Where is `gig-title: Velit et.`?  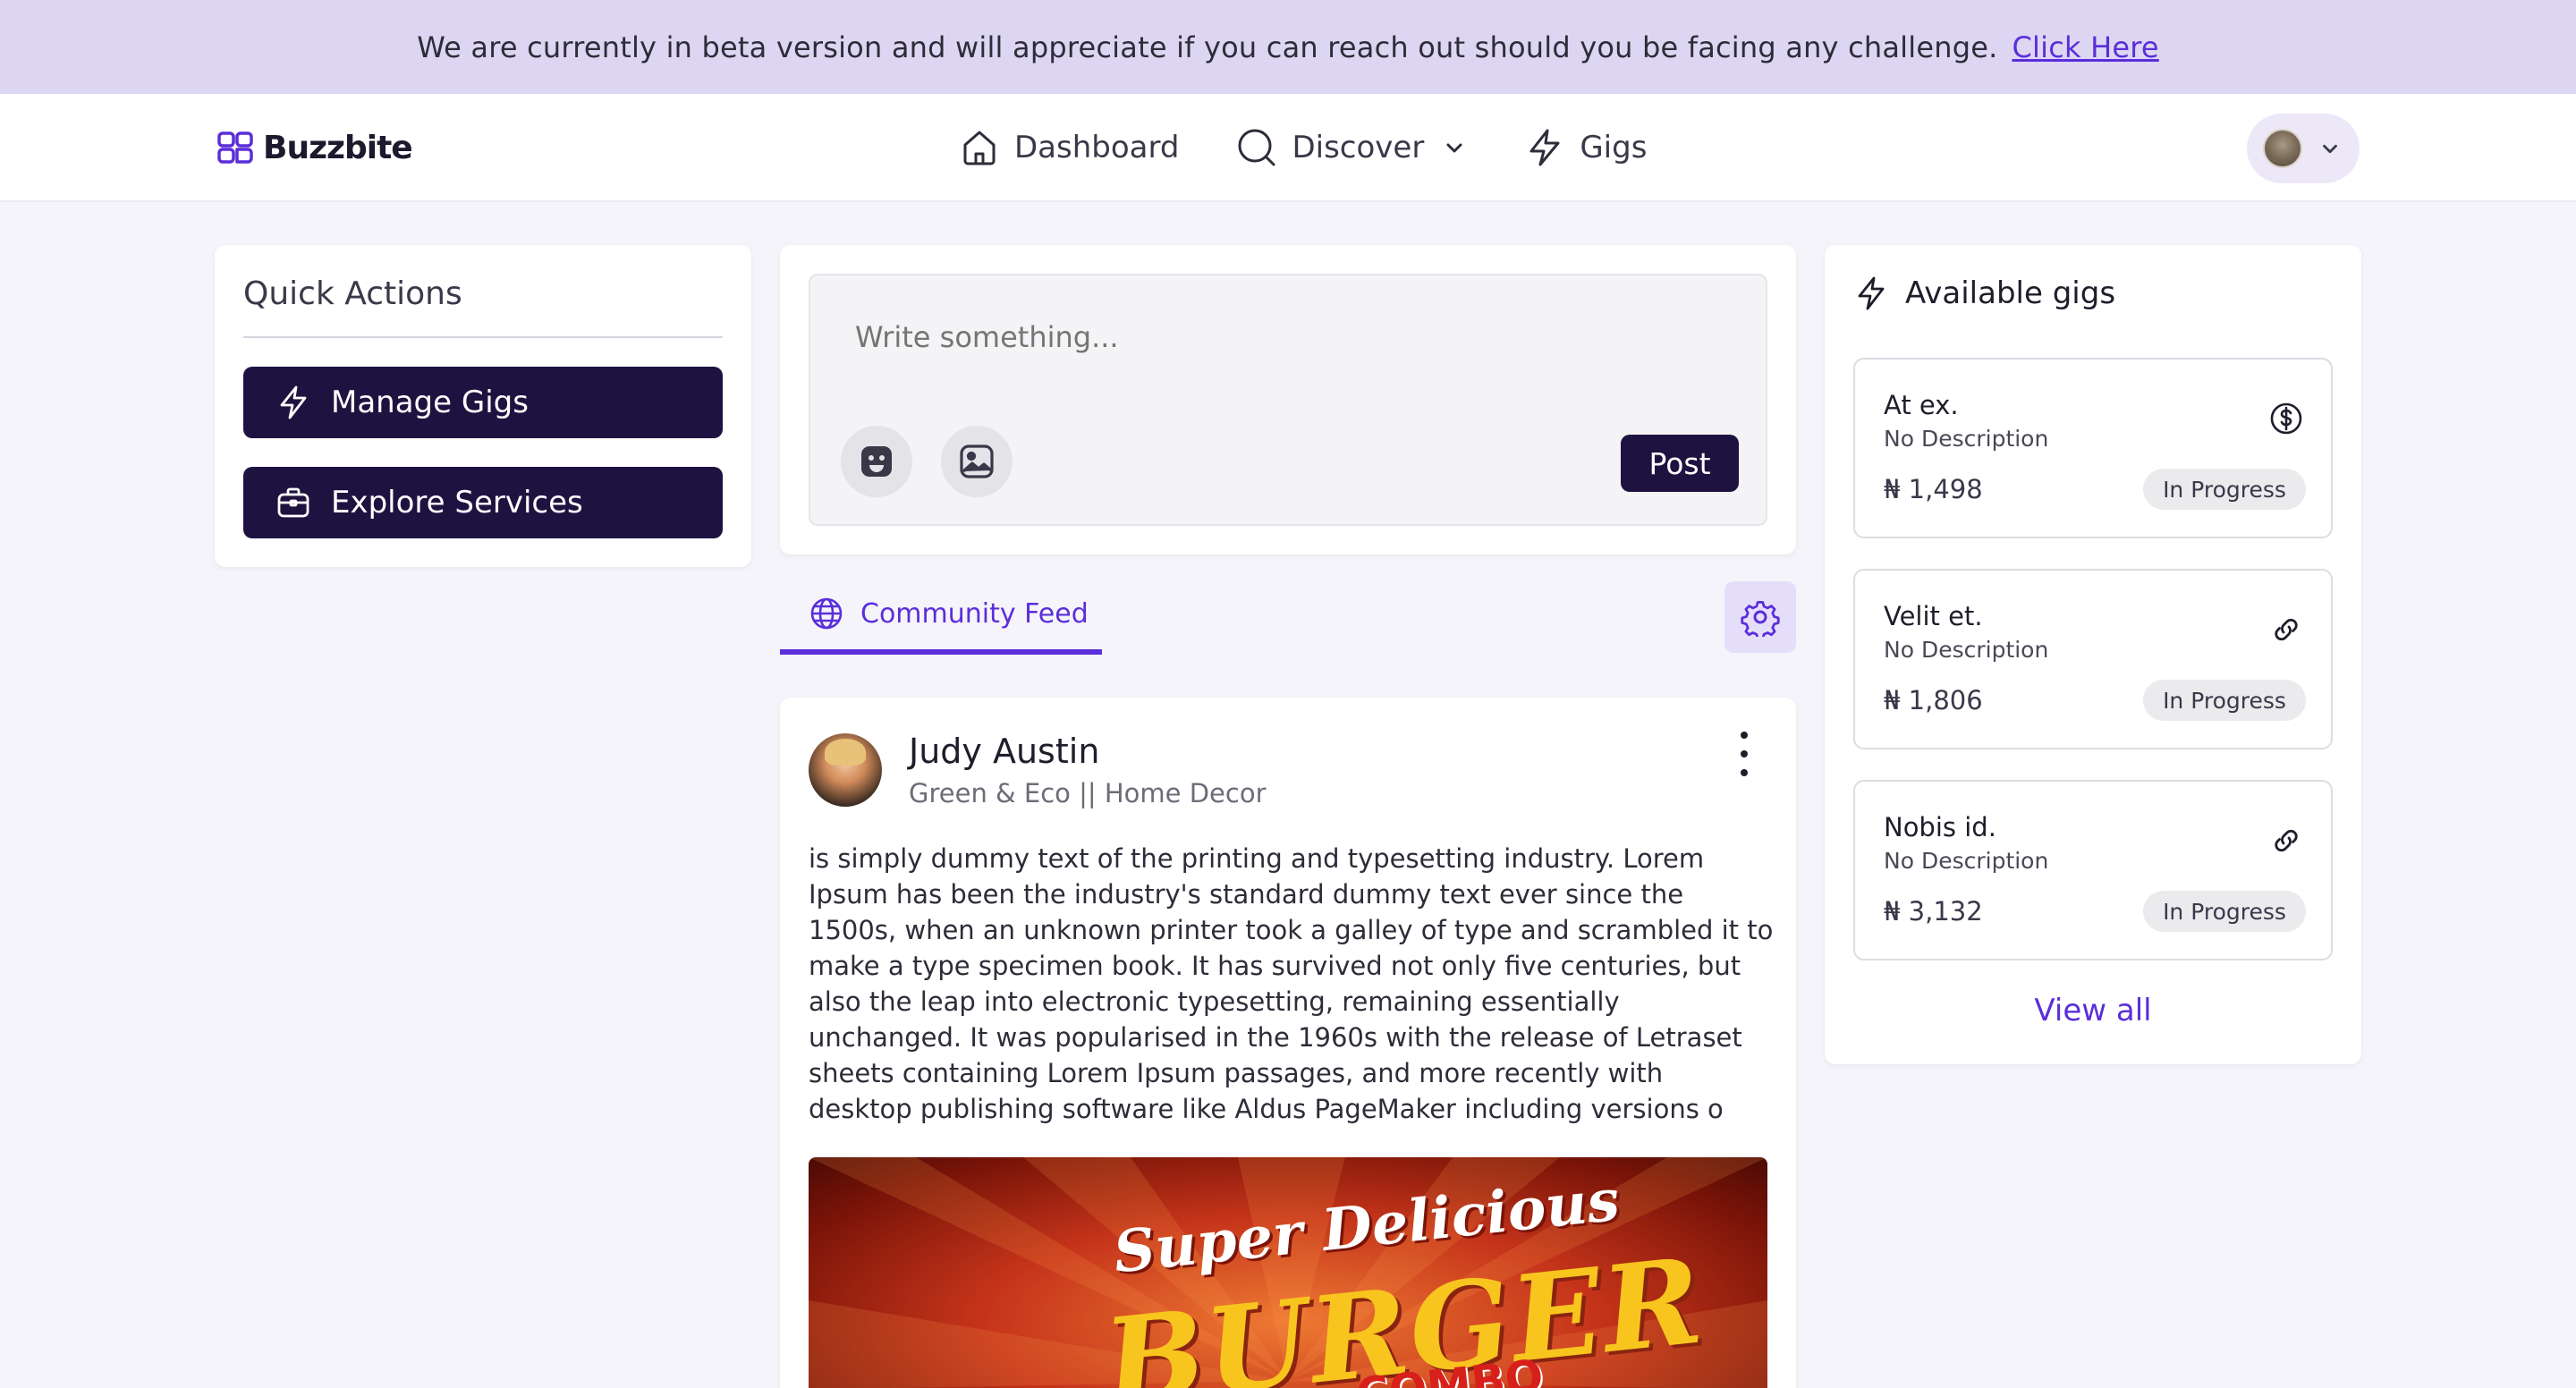
gig-title: Velit et. is located at coordinates (1933, 616).